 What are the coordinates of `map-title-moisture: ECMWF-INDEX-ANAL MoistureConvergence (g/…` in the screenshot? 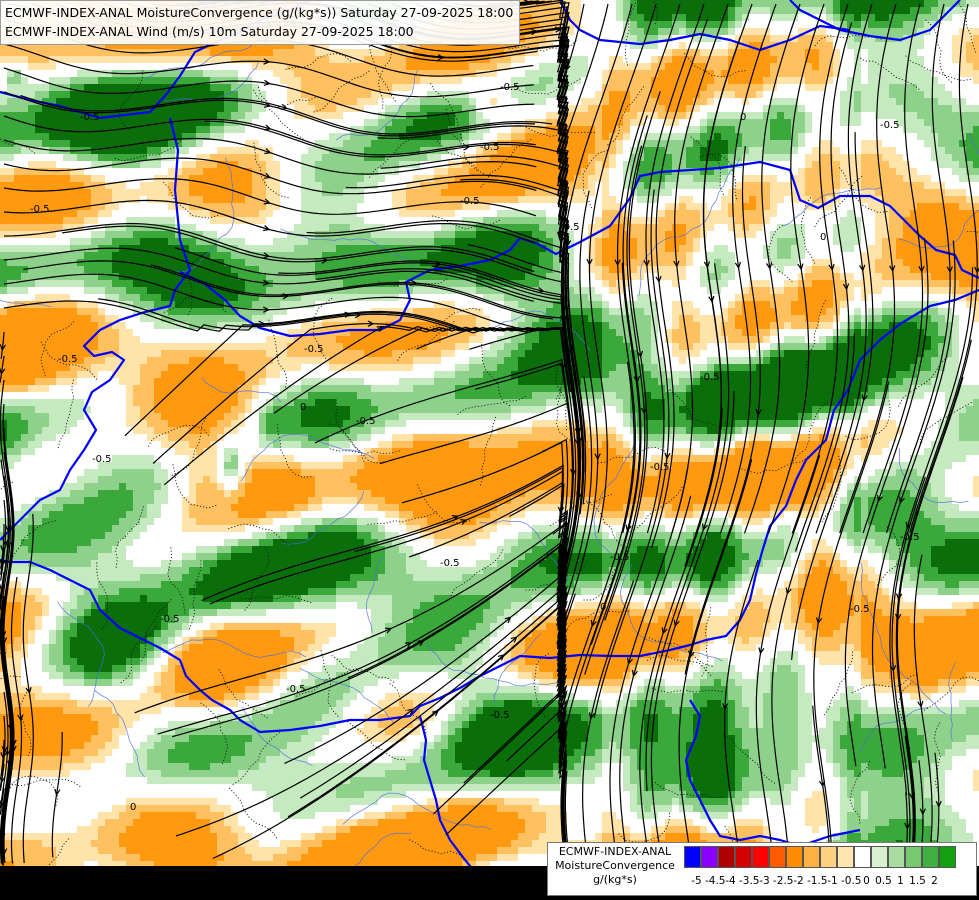 It's located at (259, 12).